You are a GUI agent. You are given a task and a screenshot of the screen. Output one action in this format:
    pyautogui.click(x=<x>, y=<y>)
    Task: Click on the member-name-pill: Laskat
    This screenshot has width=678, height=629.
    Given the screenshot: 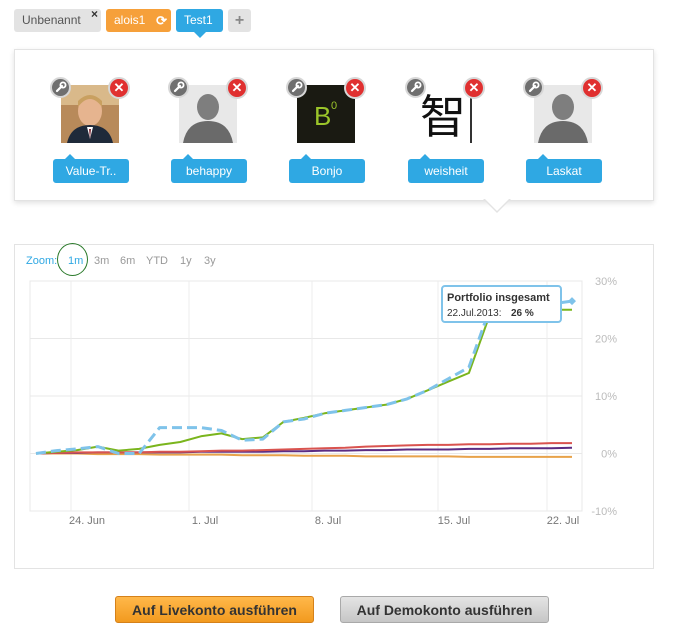 What is the action you would take?
    pyautogui.click(x=564, y=168)
    